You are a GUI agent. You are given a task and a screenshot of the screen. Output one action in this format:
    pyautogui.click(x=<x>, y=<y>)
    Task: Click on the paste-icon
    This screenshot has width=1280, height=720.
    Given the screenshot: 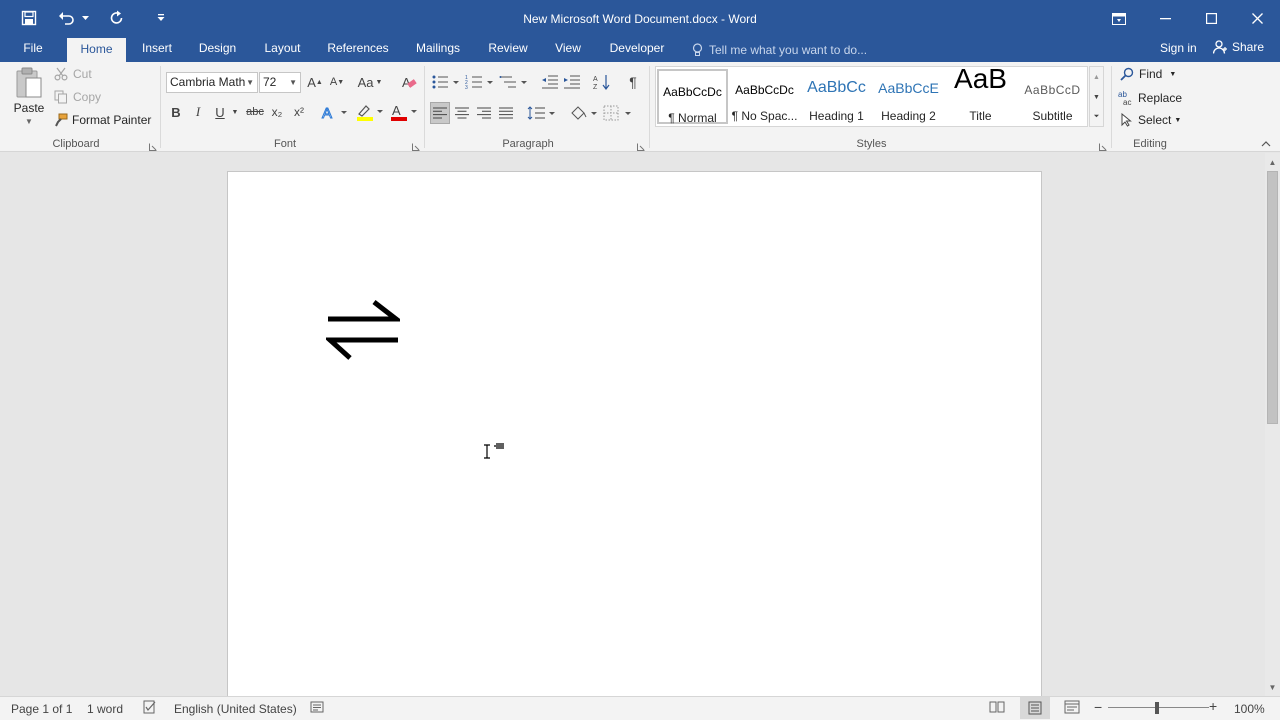 What is the action you would take?
    pyautogui.click(x=29, y=83)
    